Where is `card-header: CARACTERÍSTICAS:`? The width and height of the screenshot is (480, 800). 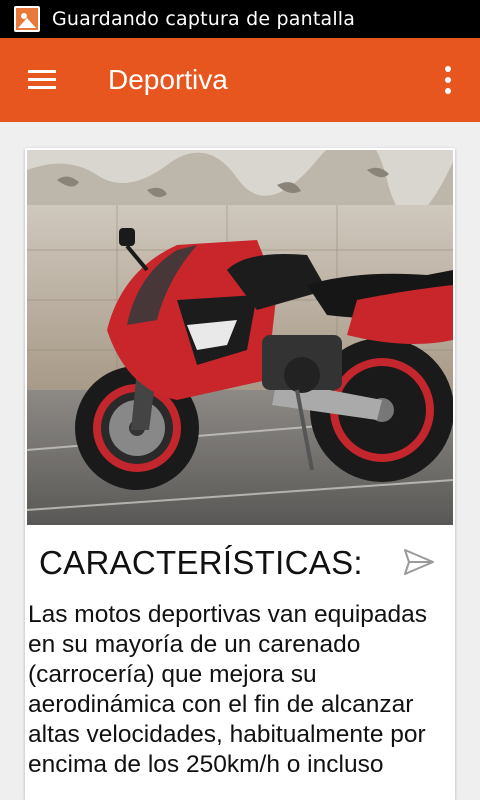 card-header: CARACTERÍSTICAS: is located at coordinates (240, 568).